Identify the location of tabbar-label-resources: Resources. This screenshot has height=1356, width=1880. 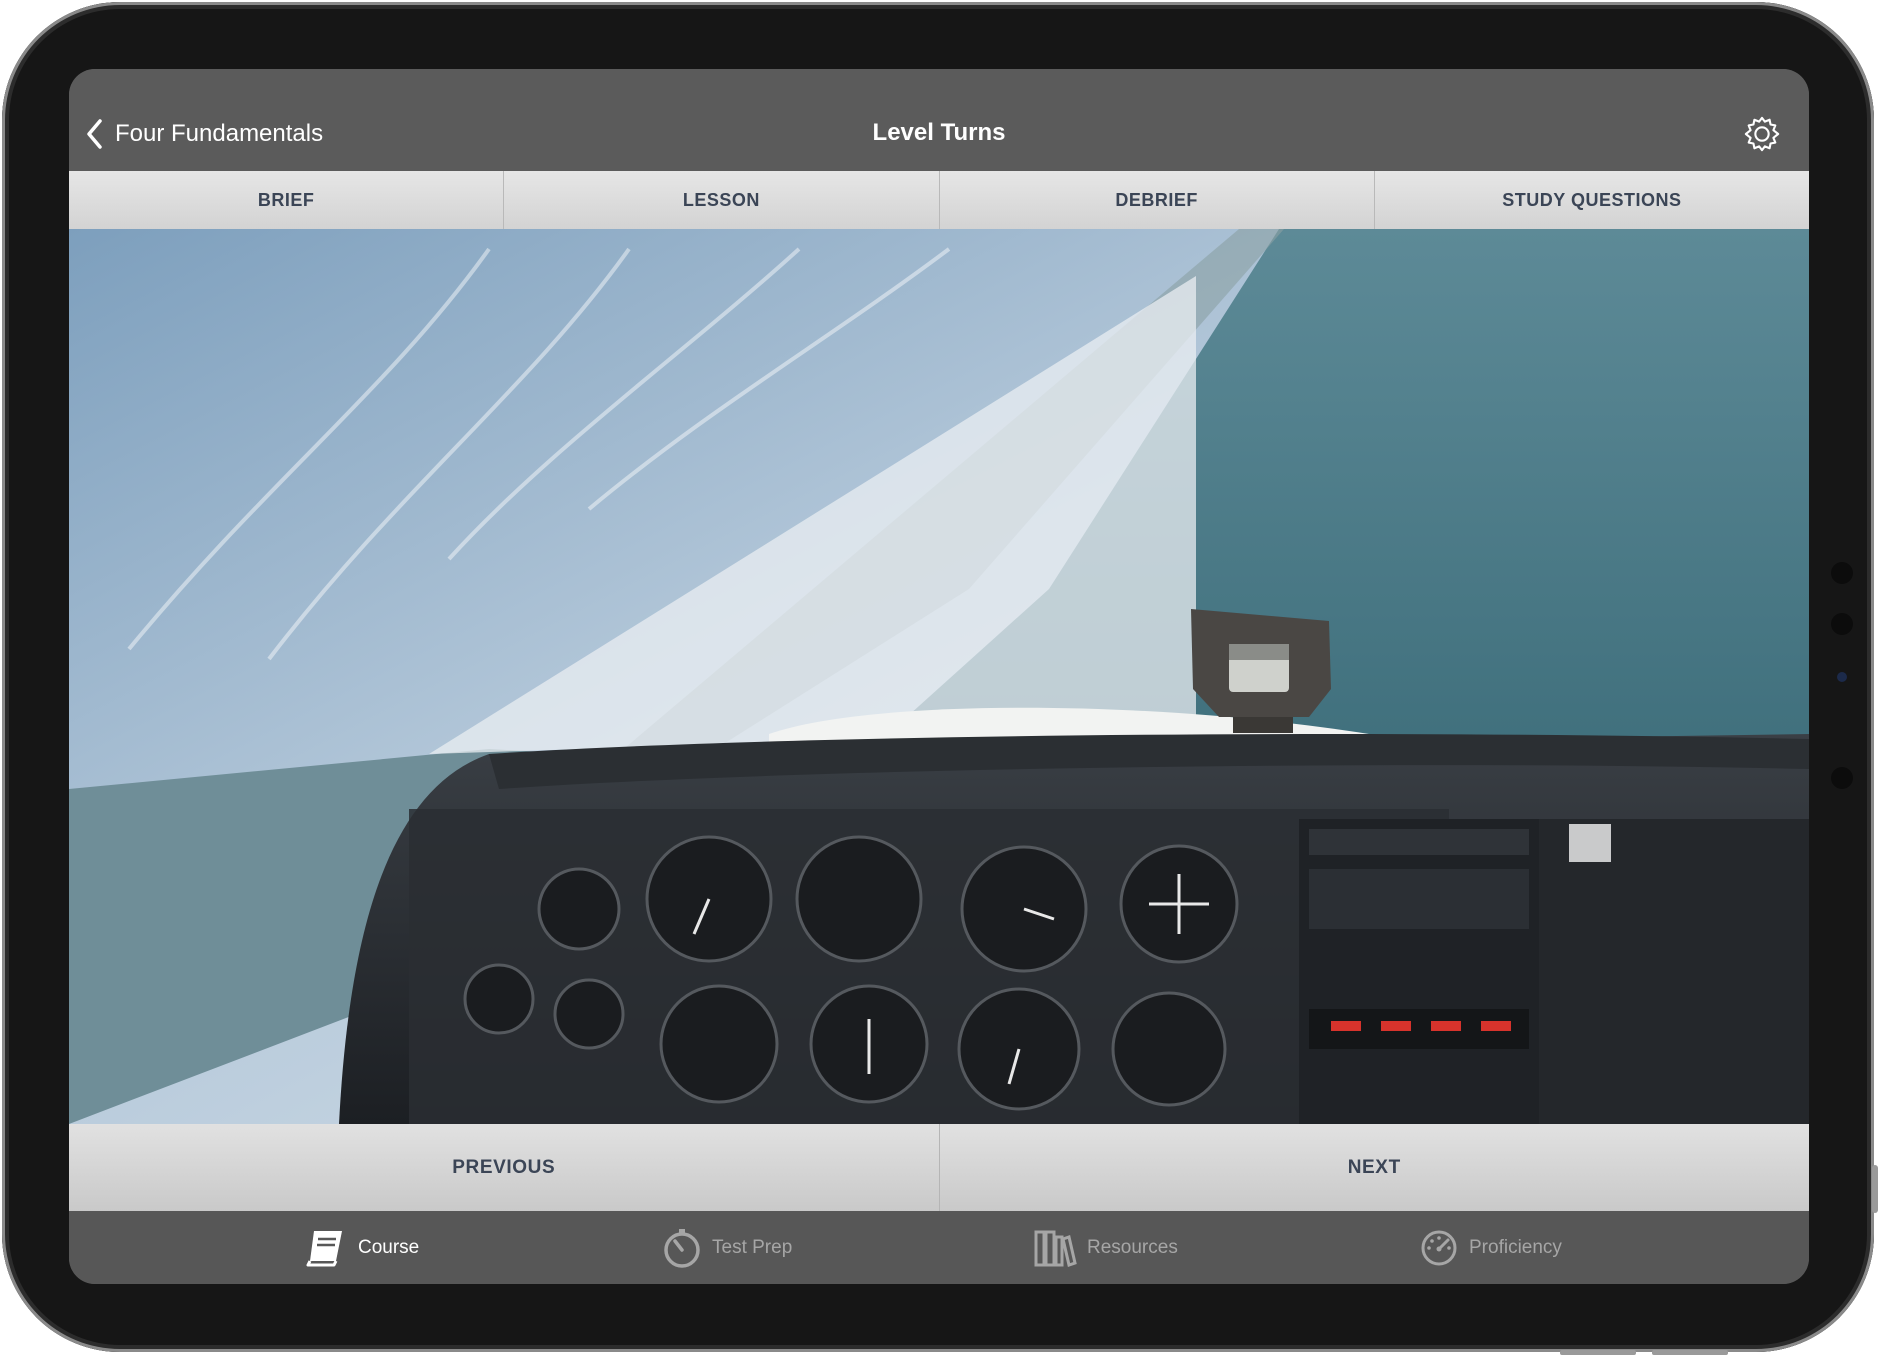
(1132, 1247).